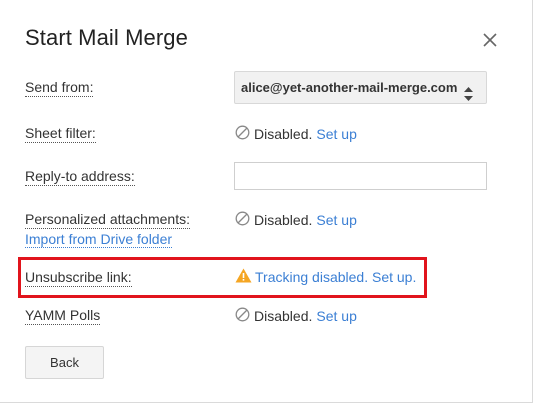  I want to click on close-icon, so click(490, 40).